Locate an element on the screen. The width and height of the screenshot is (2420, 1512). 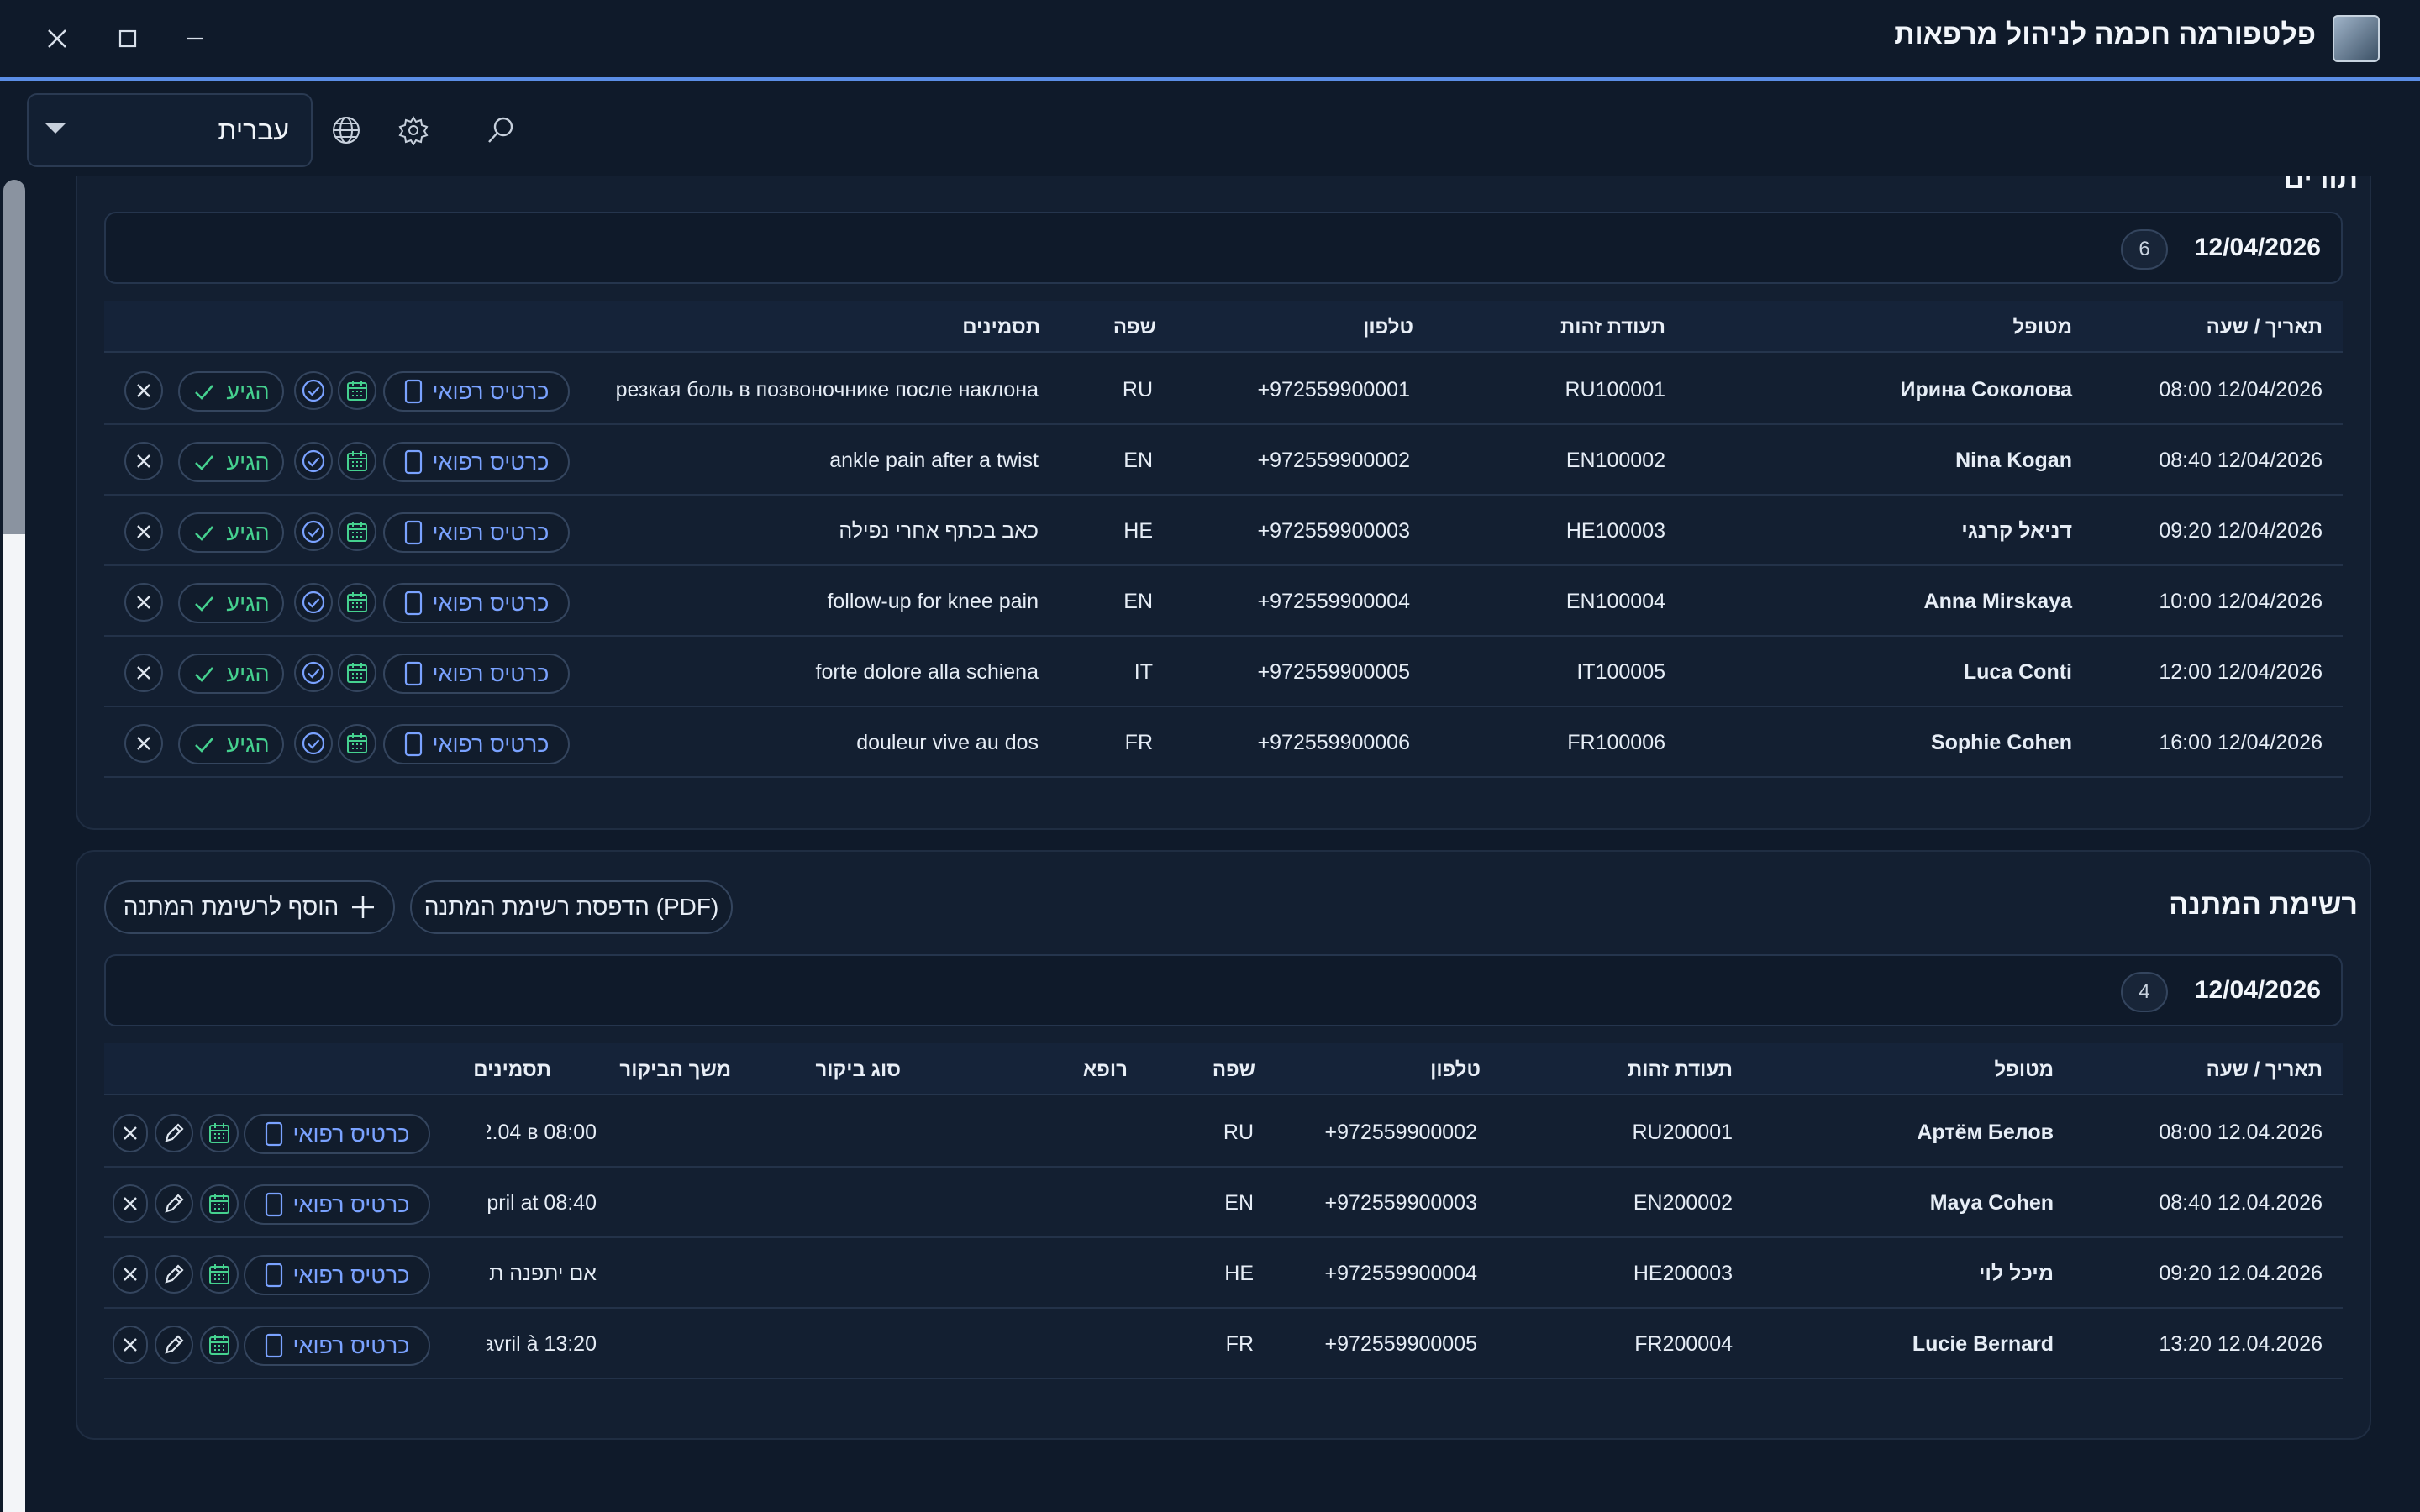
col-lang: שפה is located at coordinates (1233, 1069).